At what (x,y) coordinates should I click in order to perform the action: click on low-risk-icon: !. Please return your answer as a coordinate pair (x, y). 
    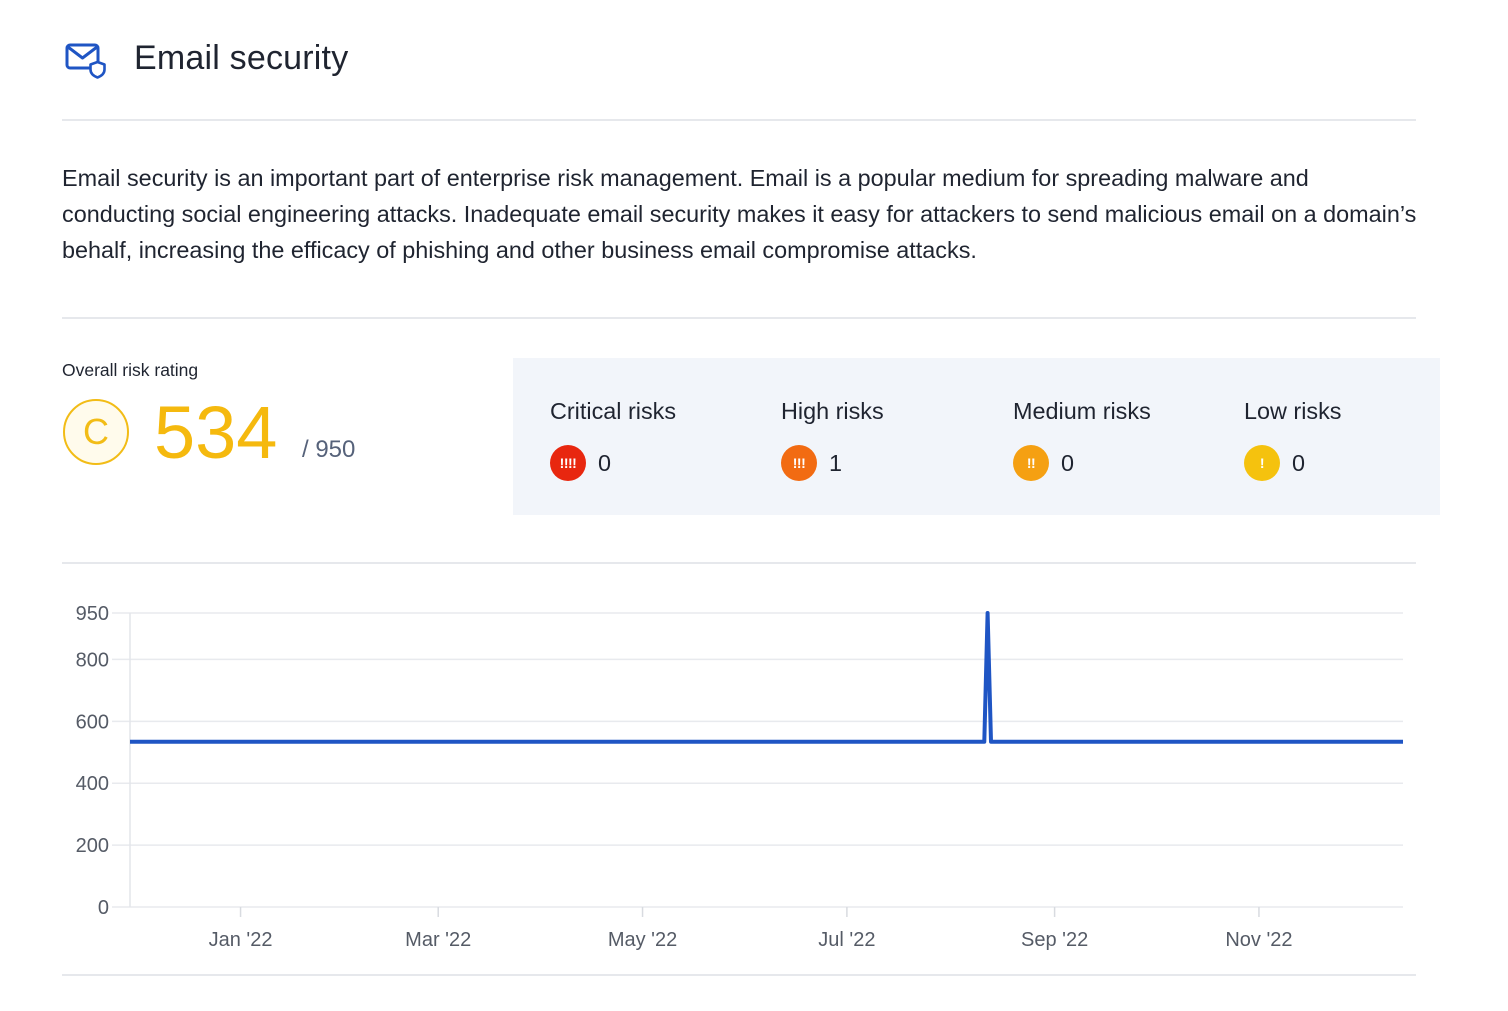
    Looking at the image, I should click on (1262, 463).